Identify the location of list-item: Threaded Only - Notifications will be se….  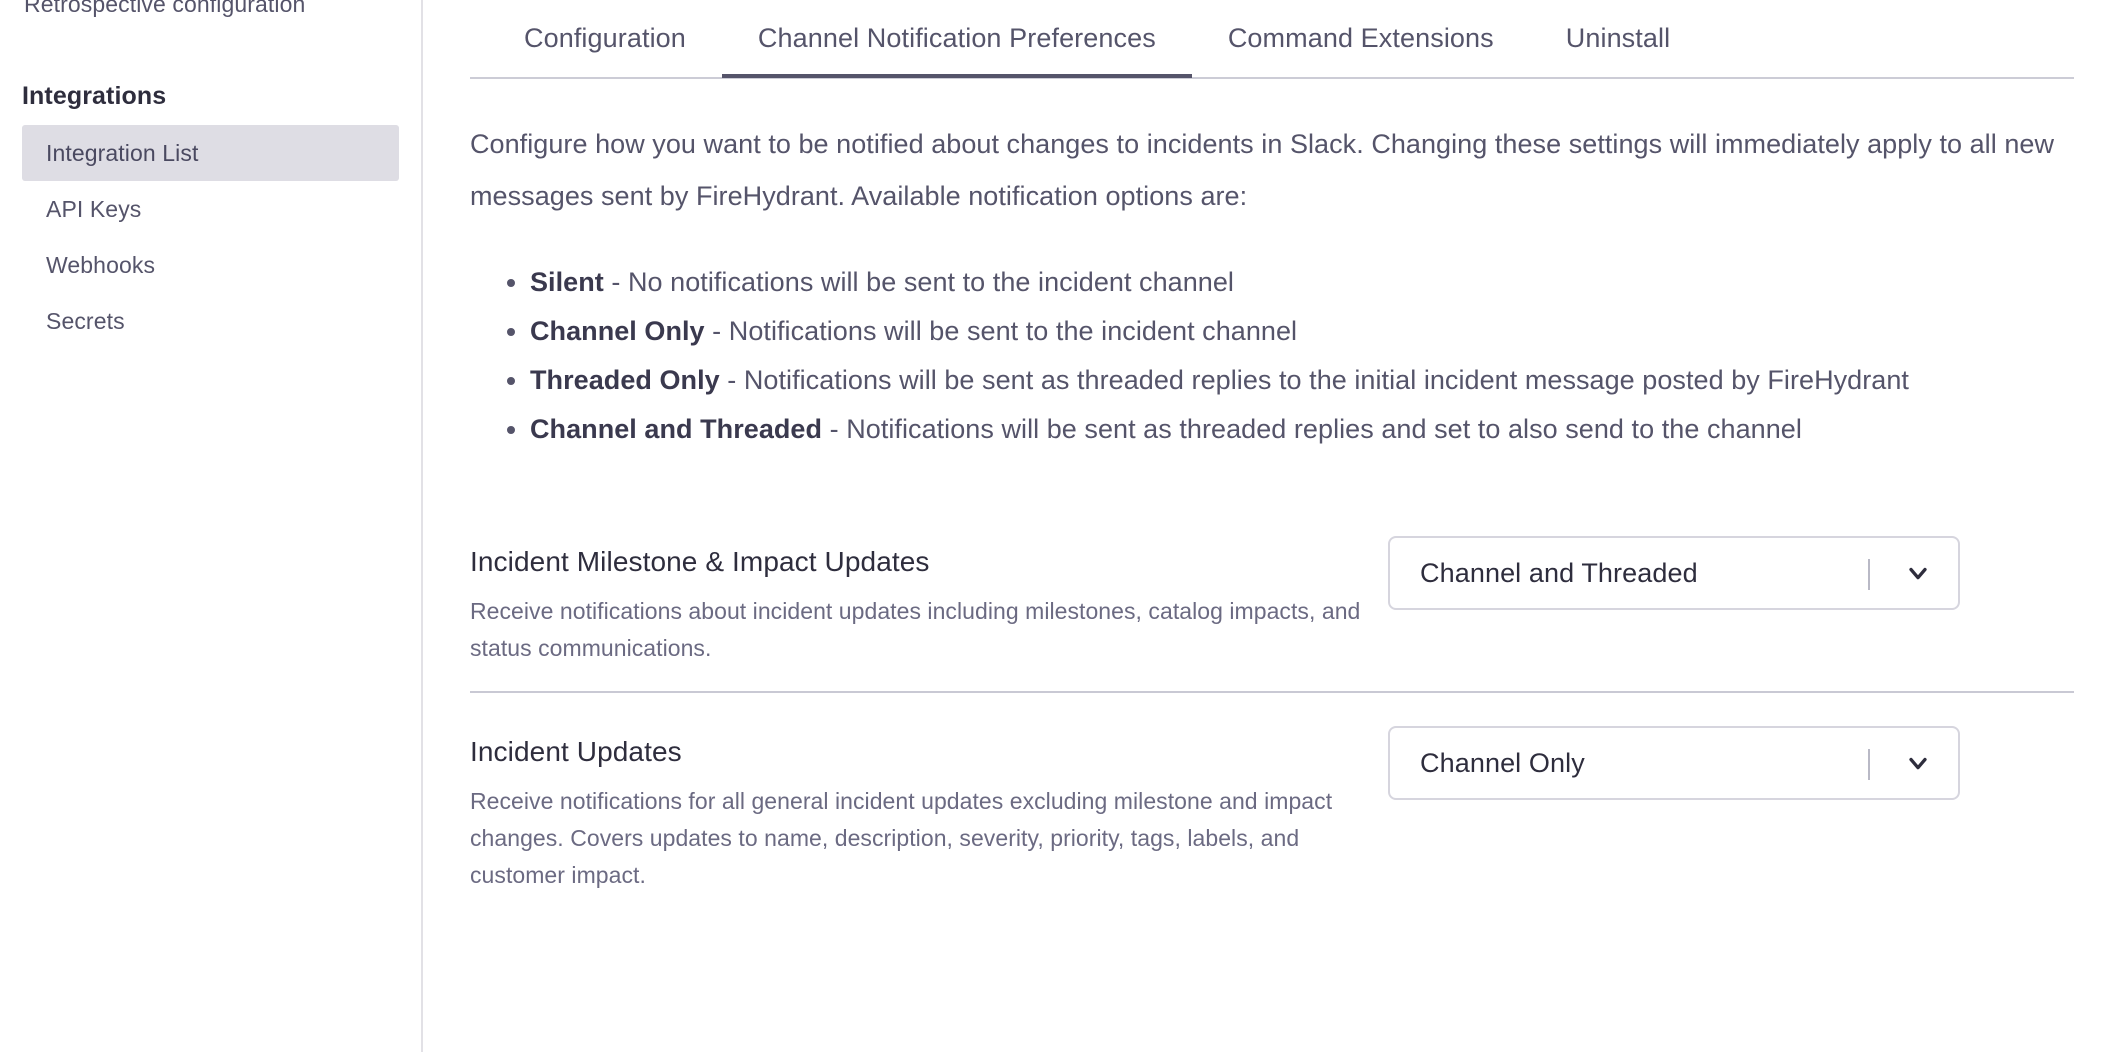
(1302, 380).